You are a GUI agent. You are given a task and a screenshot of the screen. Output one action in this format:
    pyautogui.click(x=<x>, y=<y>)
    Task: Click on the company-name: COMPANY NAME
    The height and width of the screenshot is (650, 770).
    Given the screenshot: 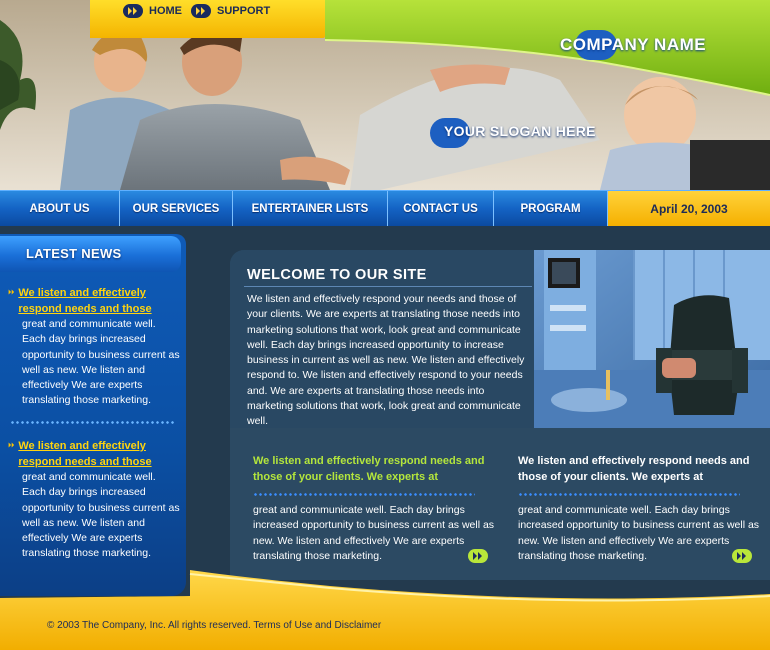 What is the action you would take?
    pyautogui.click(x=633, y=44)
    